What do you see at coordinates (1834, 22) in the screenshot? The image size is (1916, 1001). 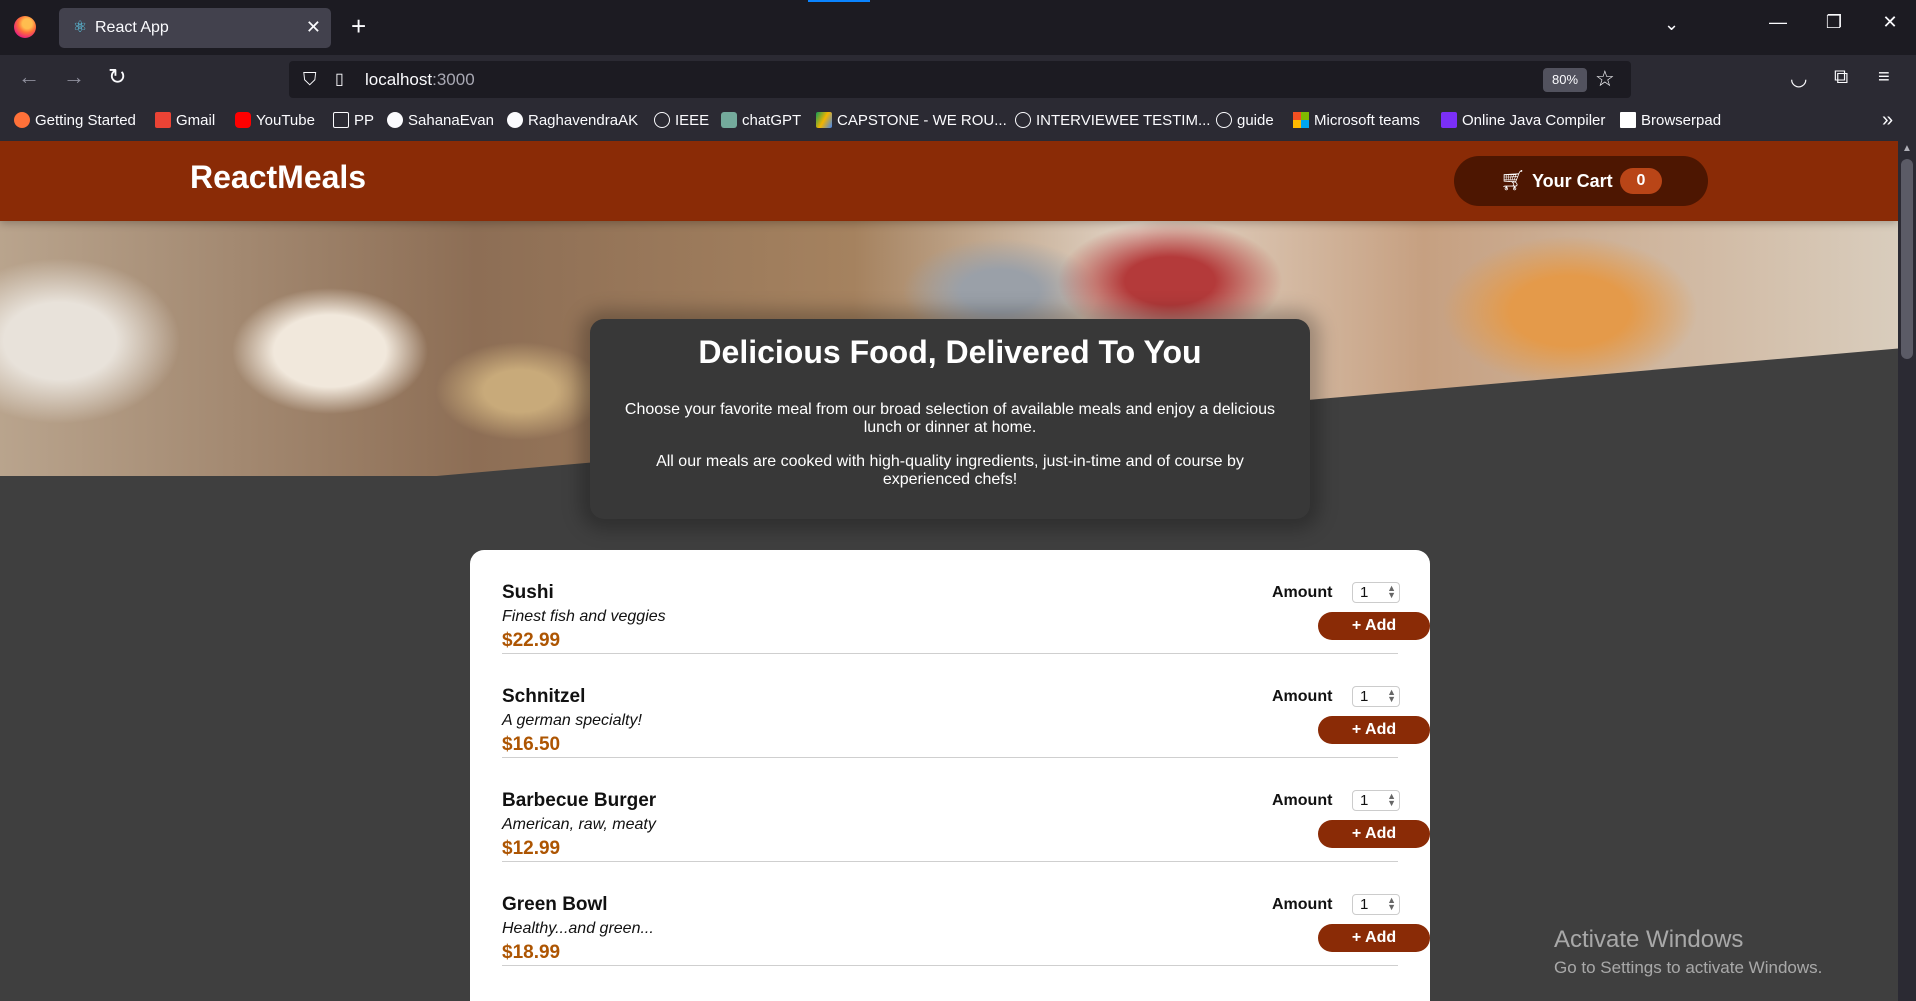 I see `restore-button: ❐` at bounding box center [1834, 22].